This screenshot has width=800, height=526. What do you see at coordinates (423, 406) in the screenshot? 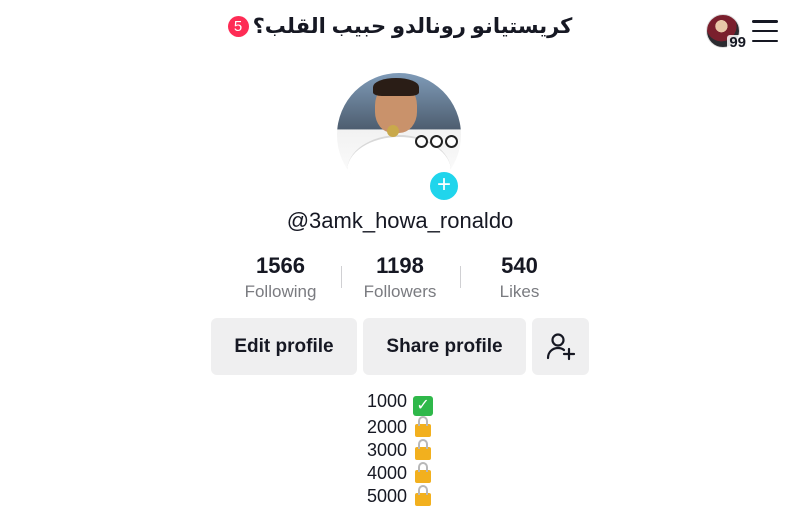
I see `check-icon: ✓` at bounding box center [423, 406].